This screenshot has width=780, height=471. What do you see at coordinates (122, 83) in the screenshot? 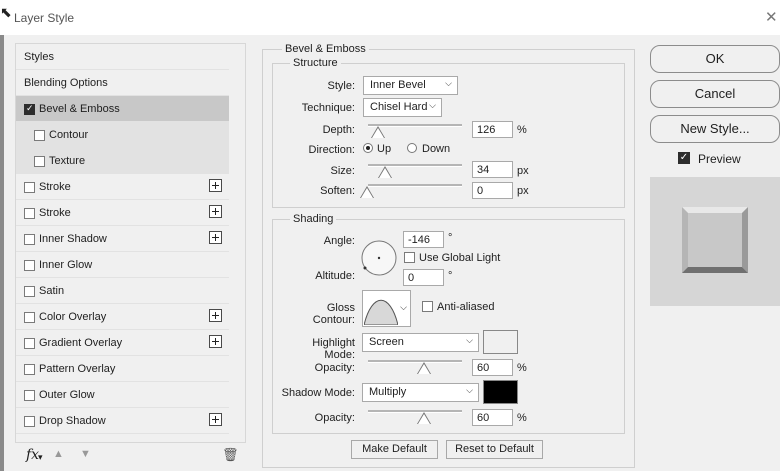
I see `sidebar-item-blending-options: Blending Options` at bounding box center [122, 83].